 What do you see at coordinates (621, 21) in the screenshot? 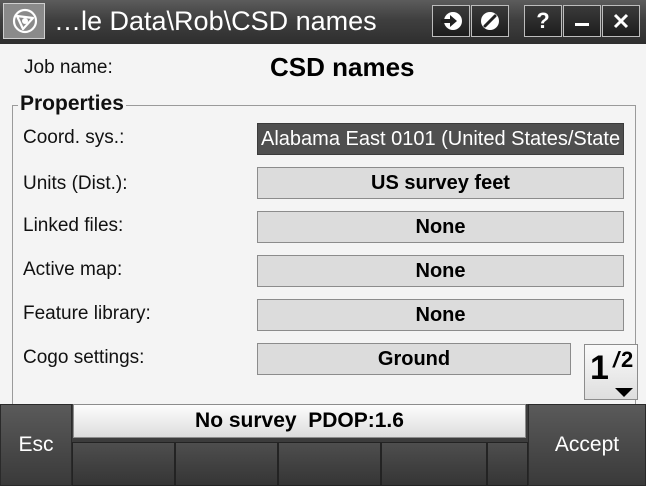
I see `close-icon` at bounding box center [621, 21].